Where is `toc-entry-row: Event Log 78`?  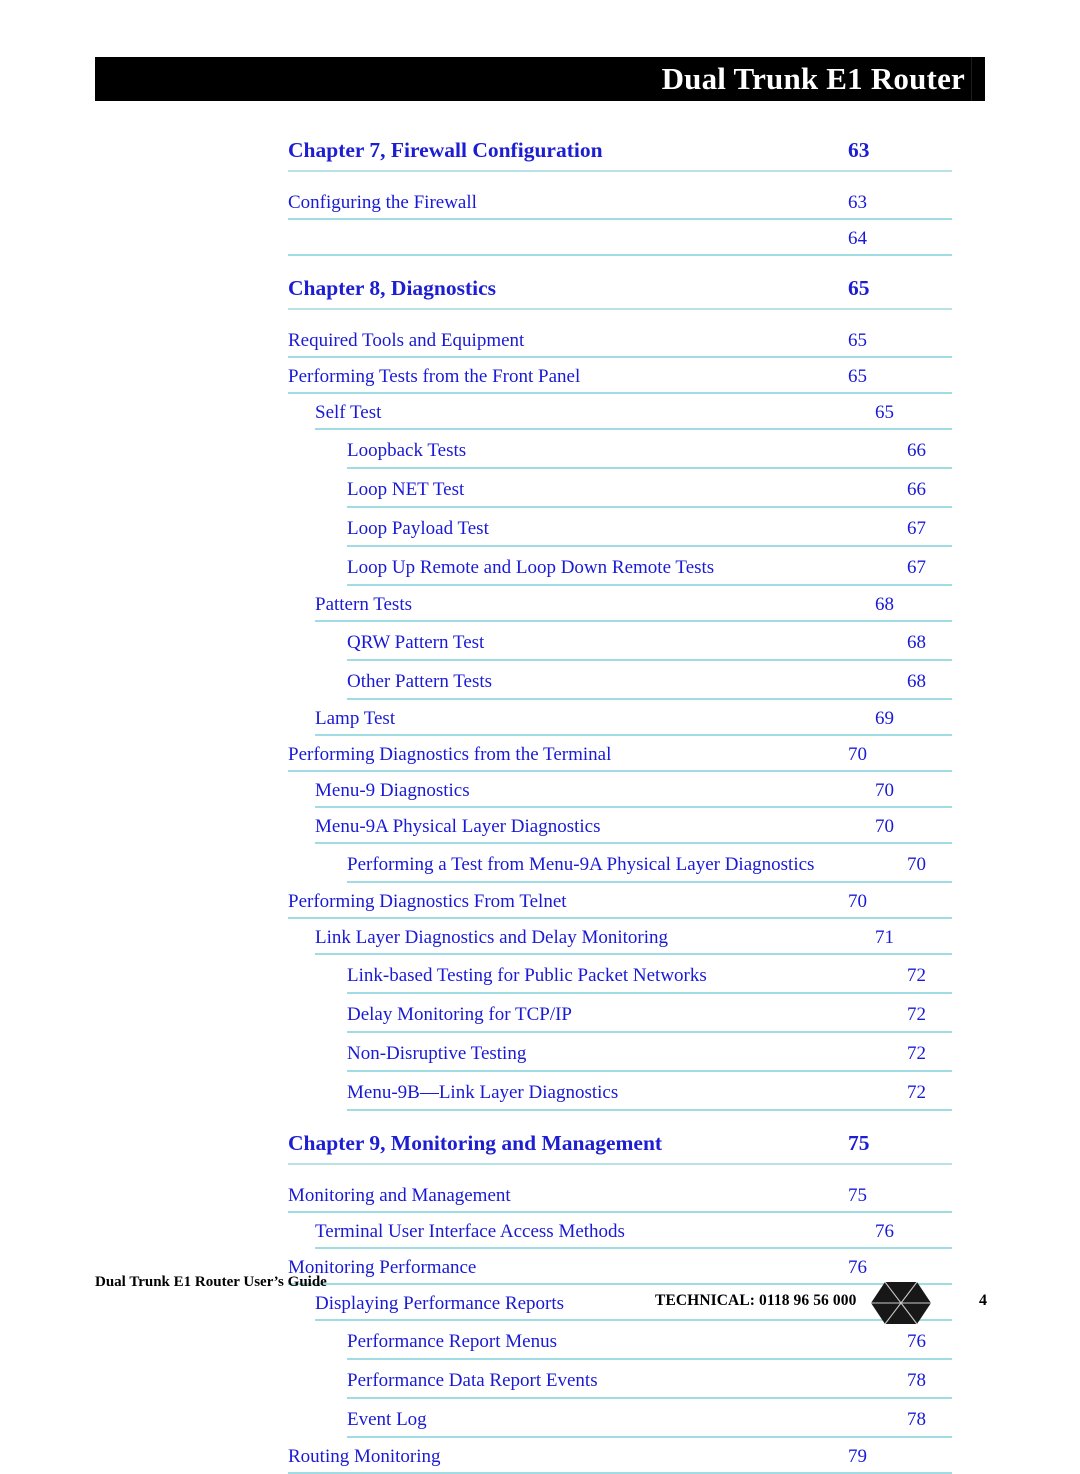 toc-entry-row: Event Log 78 is located at coordinates (649, 1418).